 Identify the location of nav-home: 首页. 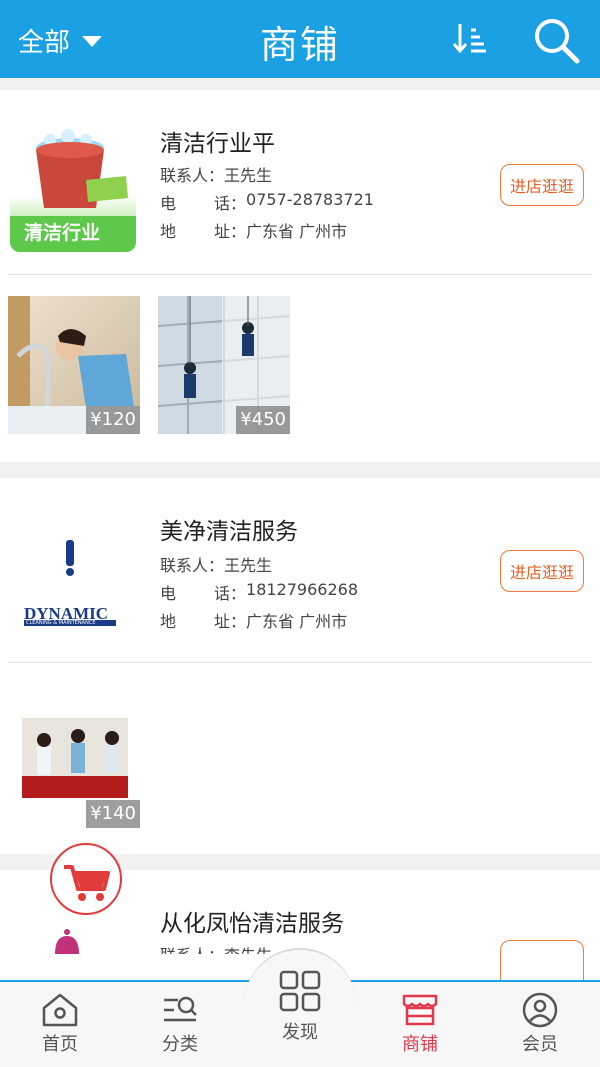
(60, 1022).